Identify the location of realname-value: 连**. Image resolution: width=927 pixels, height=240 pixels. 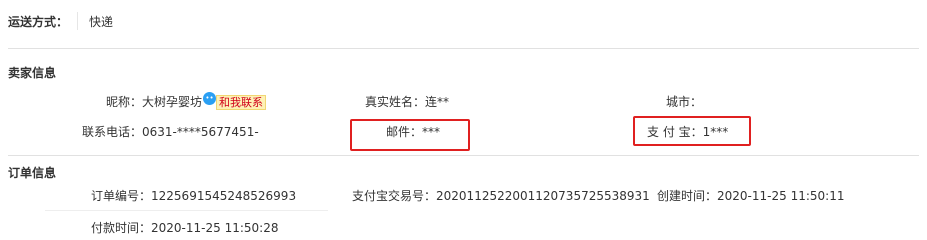
(437, 102).